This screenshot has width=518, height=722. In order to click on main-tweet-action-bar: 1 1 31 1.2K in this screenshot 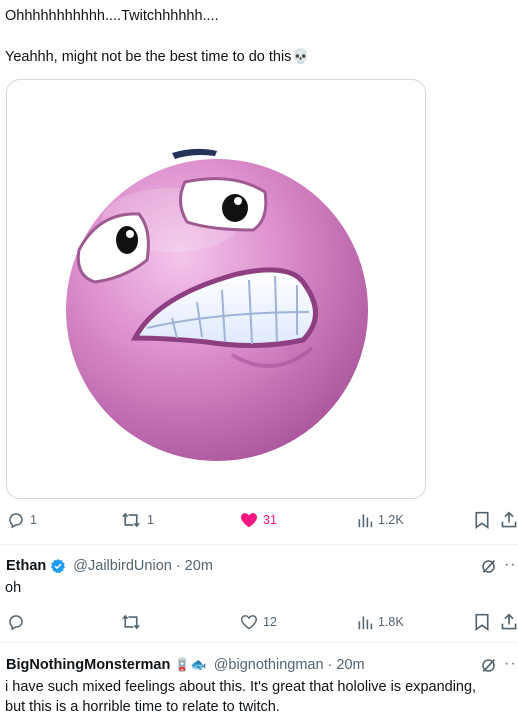, I will do `click(259, 521)`.